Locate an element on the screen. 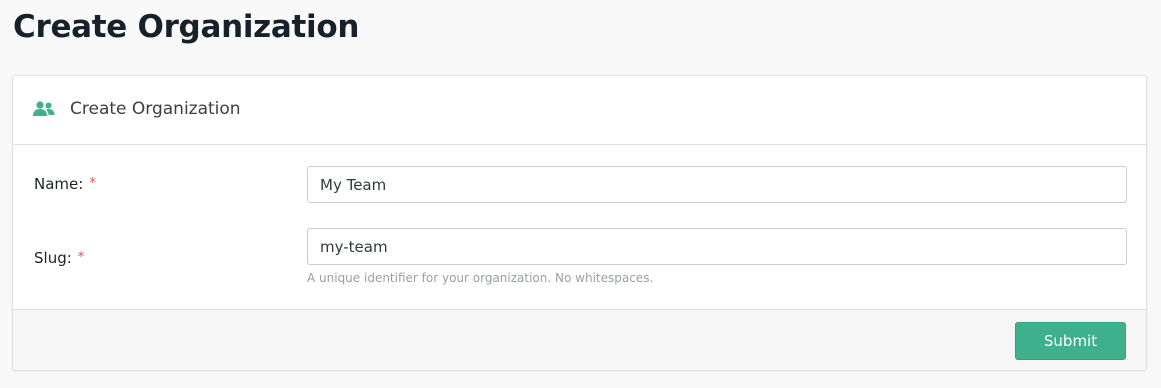 Image resolution: width=1161 pixels, height=388 pixels. name-input is located at coordinates (717, 184).